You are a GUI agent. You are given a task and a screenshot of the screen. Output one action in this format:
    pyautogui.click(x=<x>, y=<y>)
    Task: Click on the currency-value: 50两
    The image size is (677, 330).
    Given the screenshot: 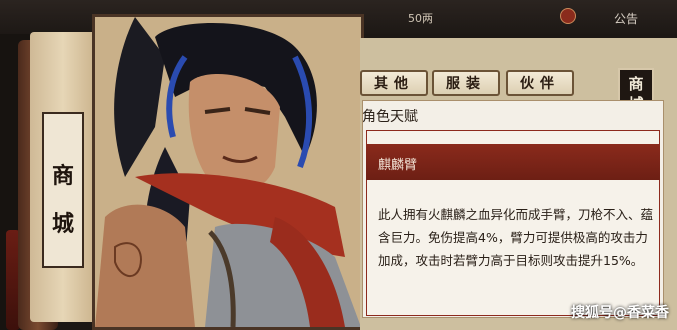 What is the action you would take?
    pyautogui.click(x=420, y=18)
    